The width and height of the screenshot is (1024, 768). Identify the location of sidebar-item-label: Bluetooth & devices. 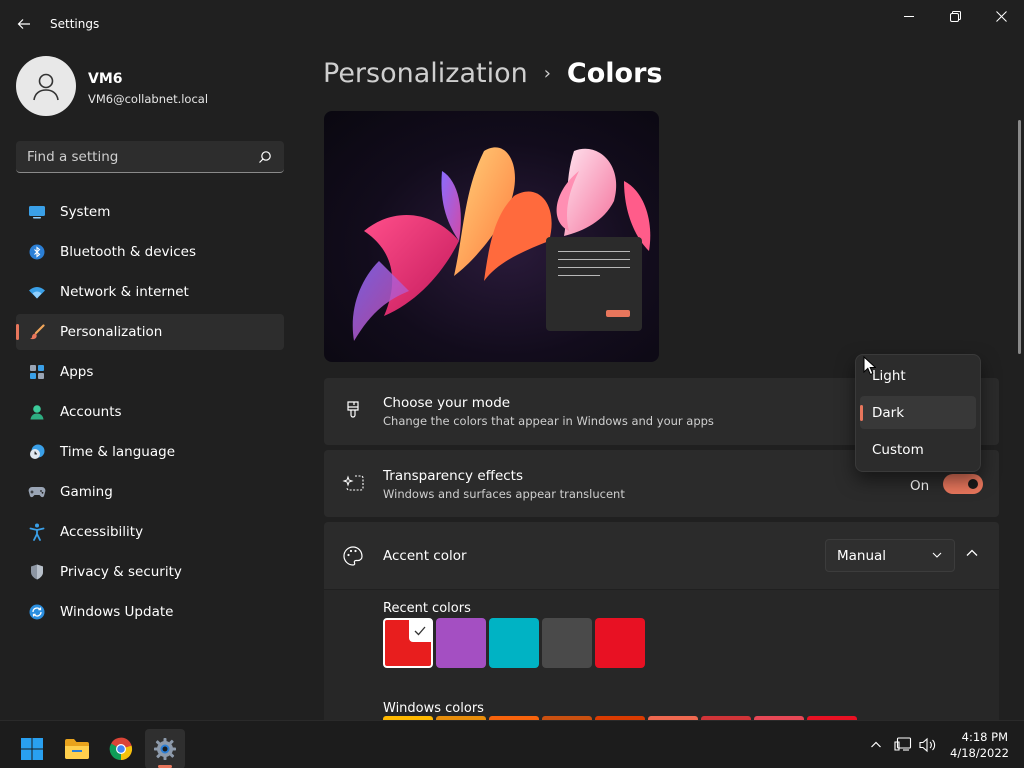
(128, 252).